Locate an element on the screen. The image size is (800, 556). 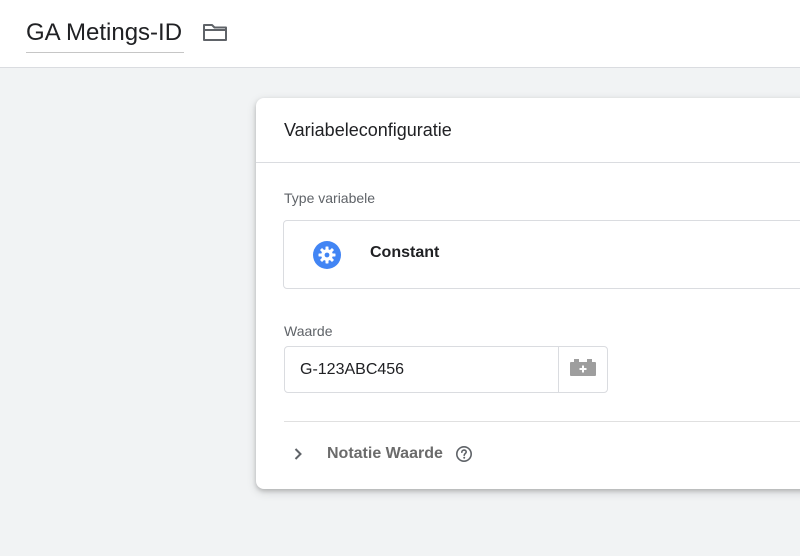
value-input is located at coordinates (421, 369).